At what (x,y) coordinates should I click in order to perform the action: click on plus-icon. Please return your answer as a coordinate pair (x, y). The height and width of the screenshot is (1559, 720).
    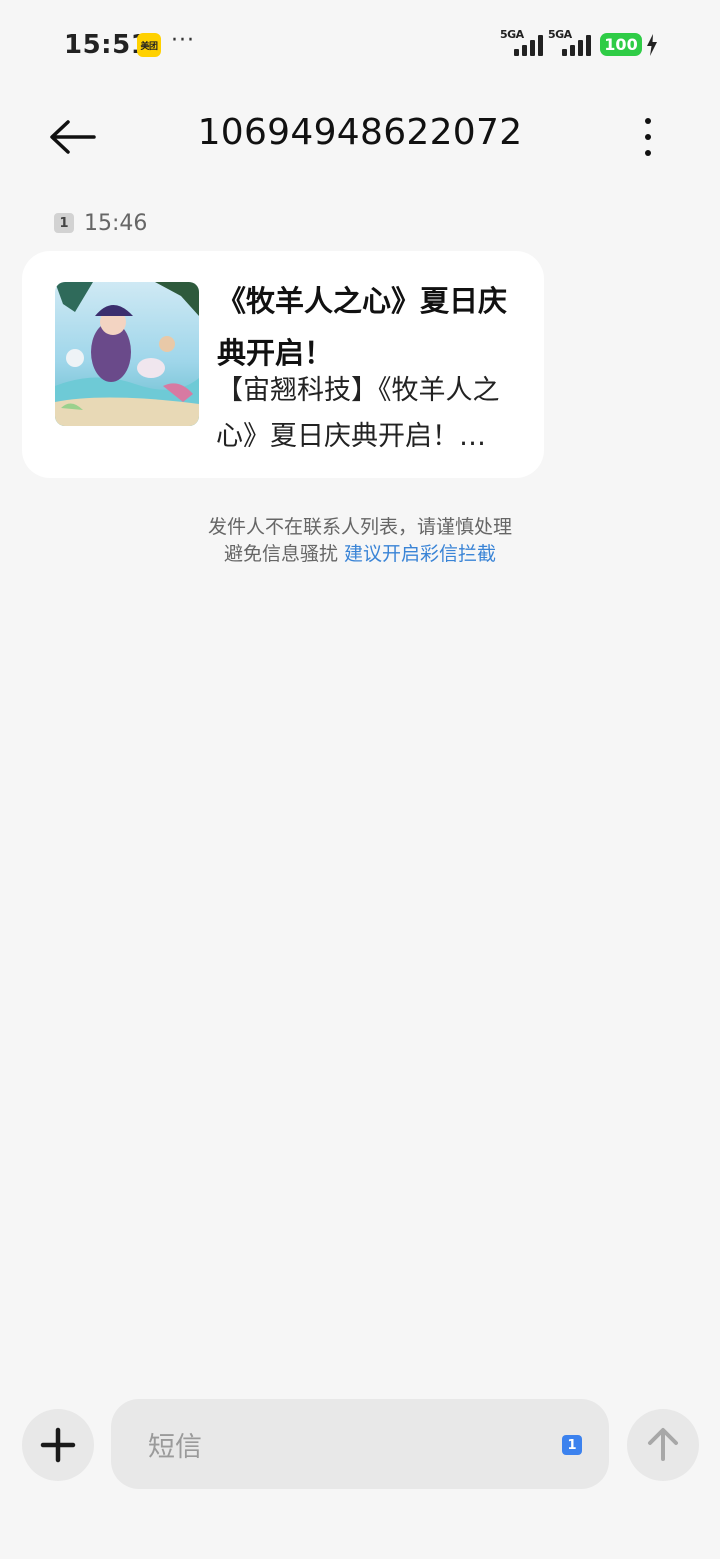
    Looking at the image, I should click on (58, 1445).